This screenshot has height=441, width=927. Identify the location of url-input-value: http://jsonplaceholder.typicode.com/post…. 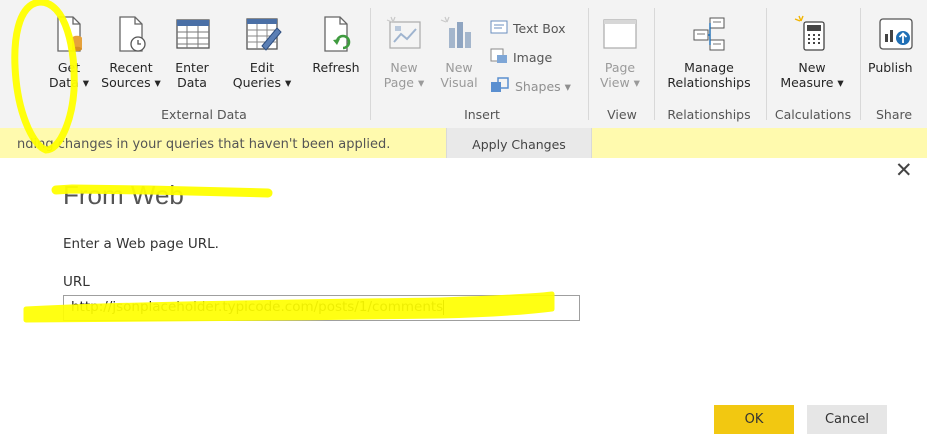
(257, 307).